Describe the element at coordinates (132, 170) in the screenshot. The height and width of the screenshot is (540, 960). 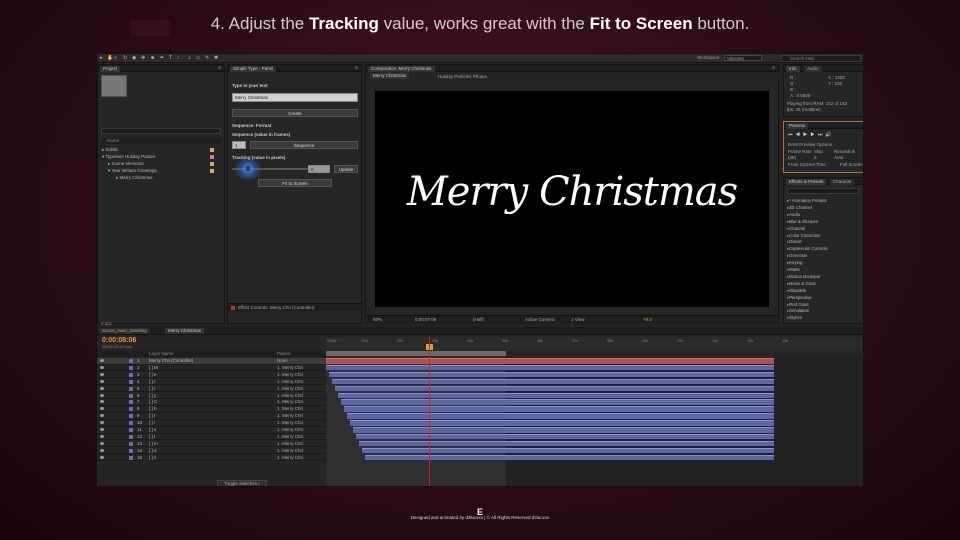
I see `project-item: ▾ Year Written Greetings` at that location.